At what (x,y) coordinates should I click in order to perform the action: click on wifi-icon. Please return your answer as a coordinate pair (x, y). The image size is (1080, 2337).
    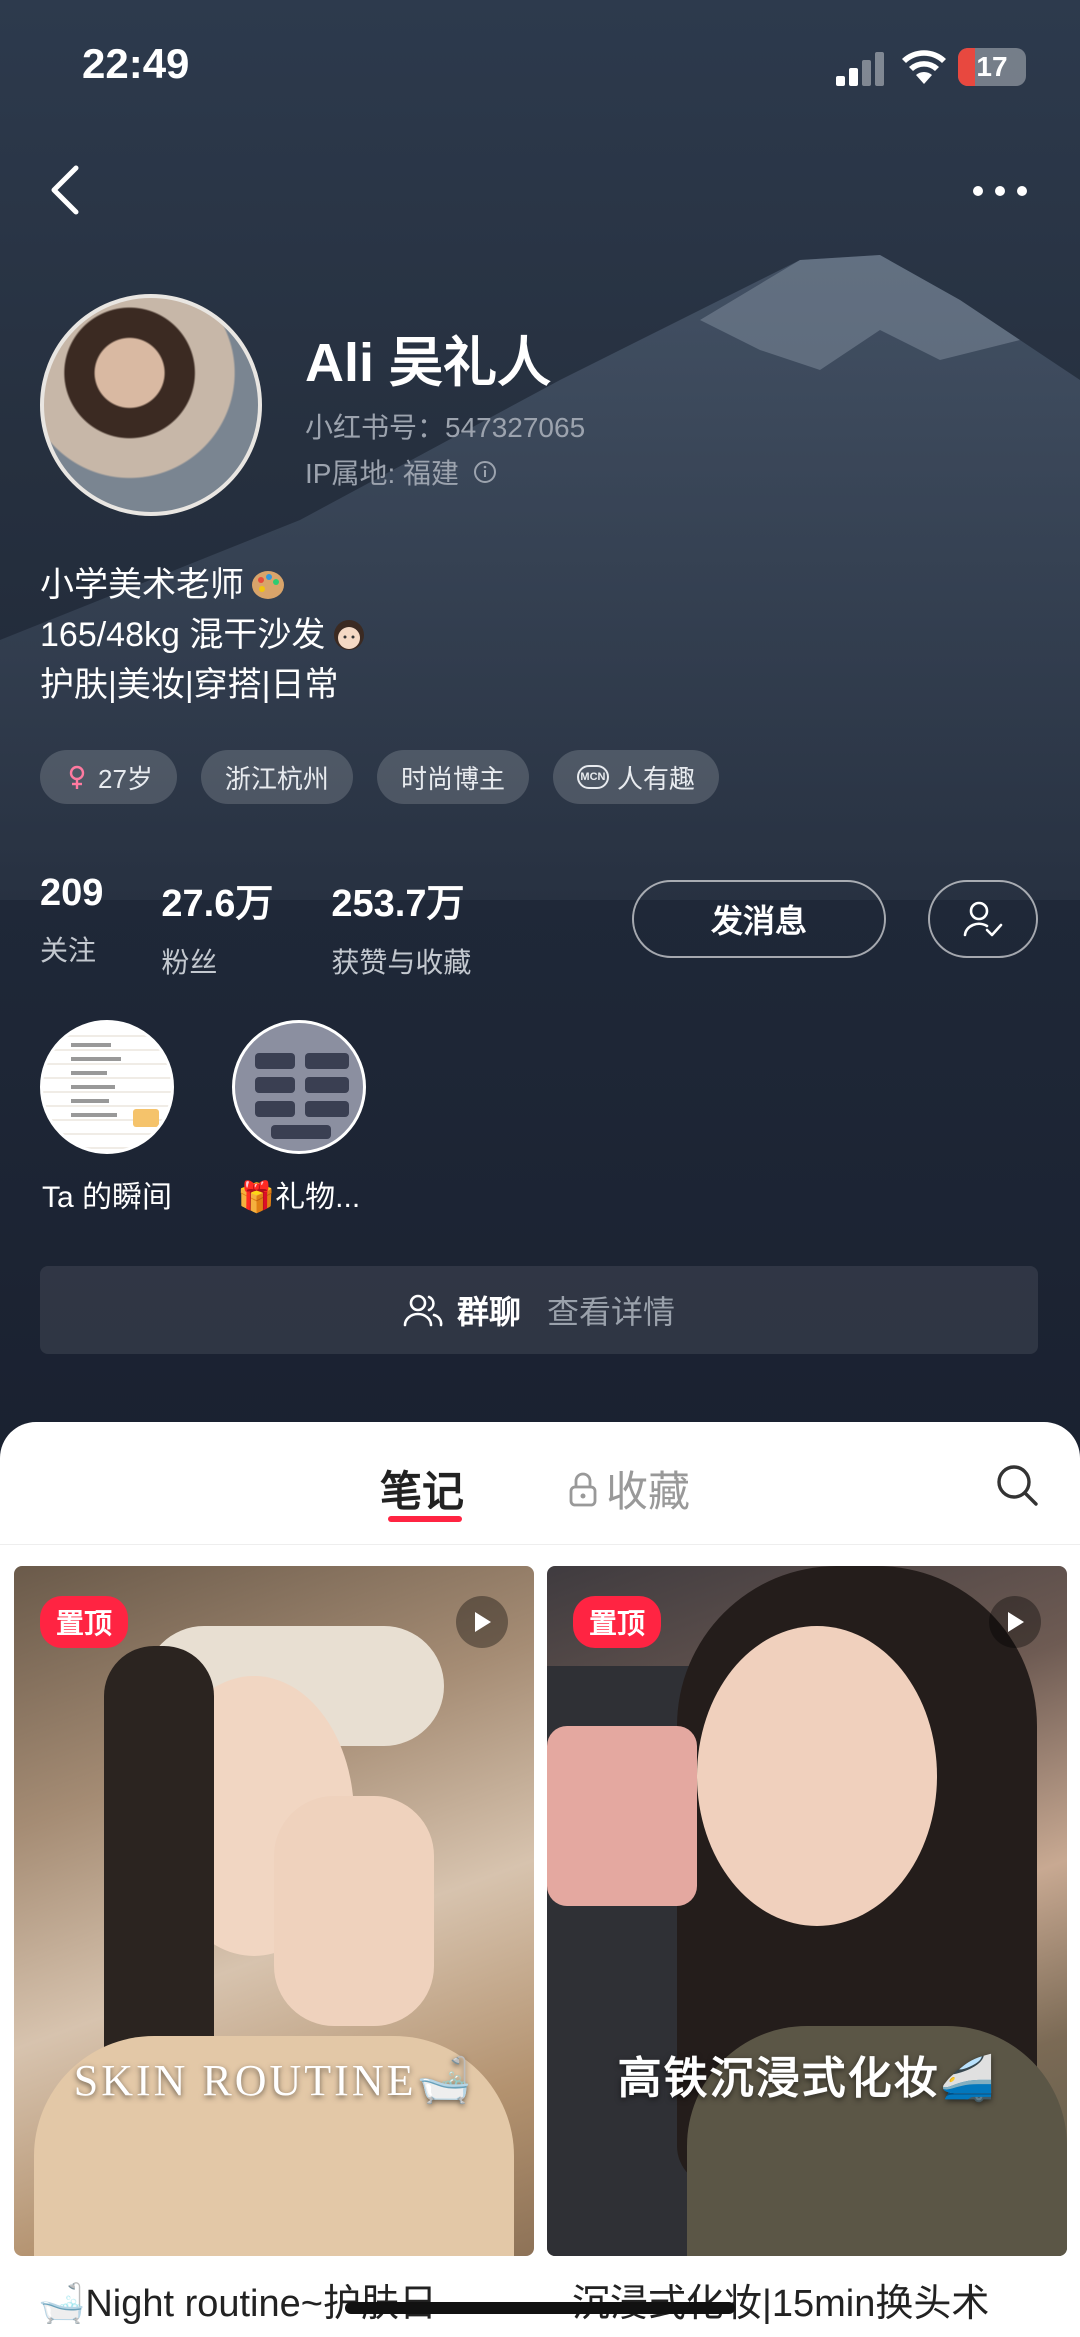
    Looking at the image, I should click on (924, 67).